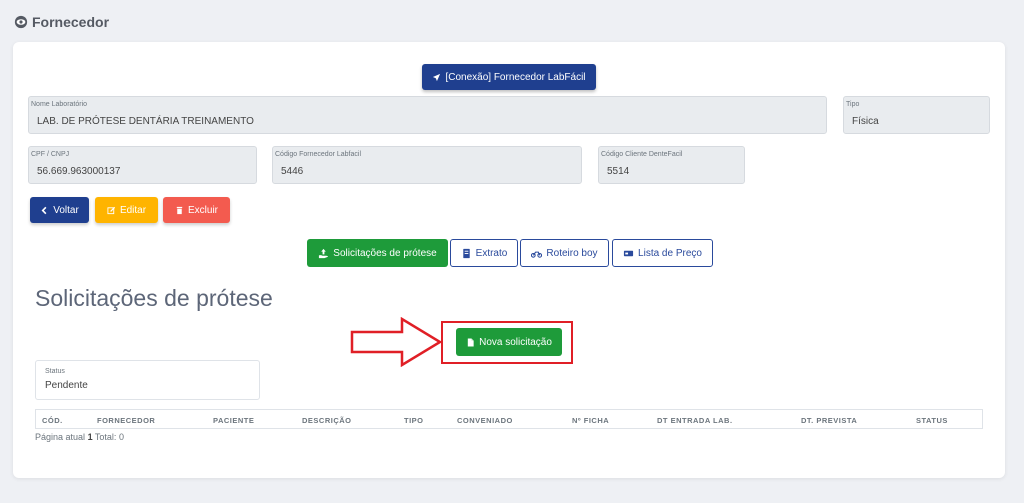  Describe the element at coordinates (202, 210) in the screenshot. I see `delete-button-label: Excluir` at that location.